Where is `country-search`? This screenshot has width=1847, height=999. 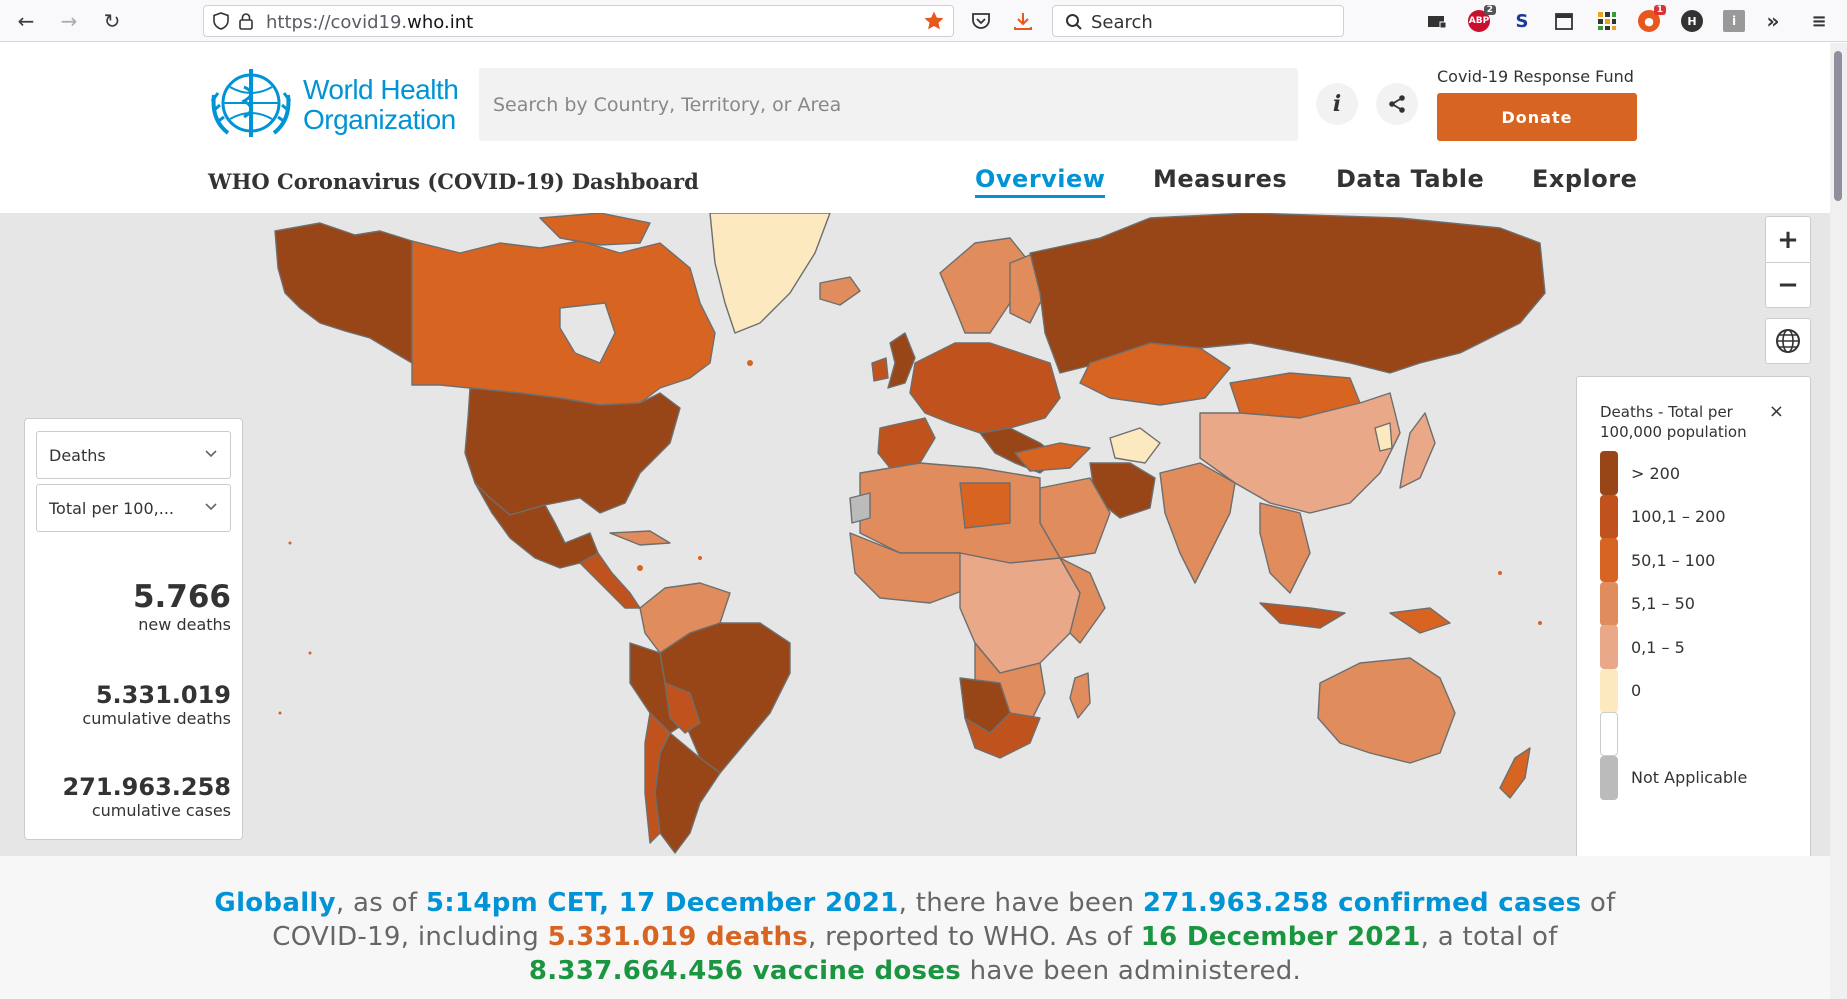
country-search is located at coordinates (888, 104).